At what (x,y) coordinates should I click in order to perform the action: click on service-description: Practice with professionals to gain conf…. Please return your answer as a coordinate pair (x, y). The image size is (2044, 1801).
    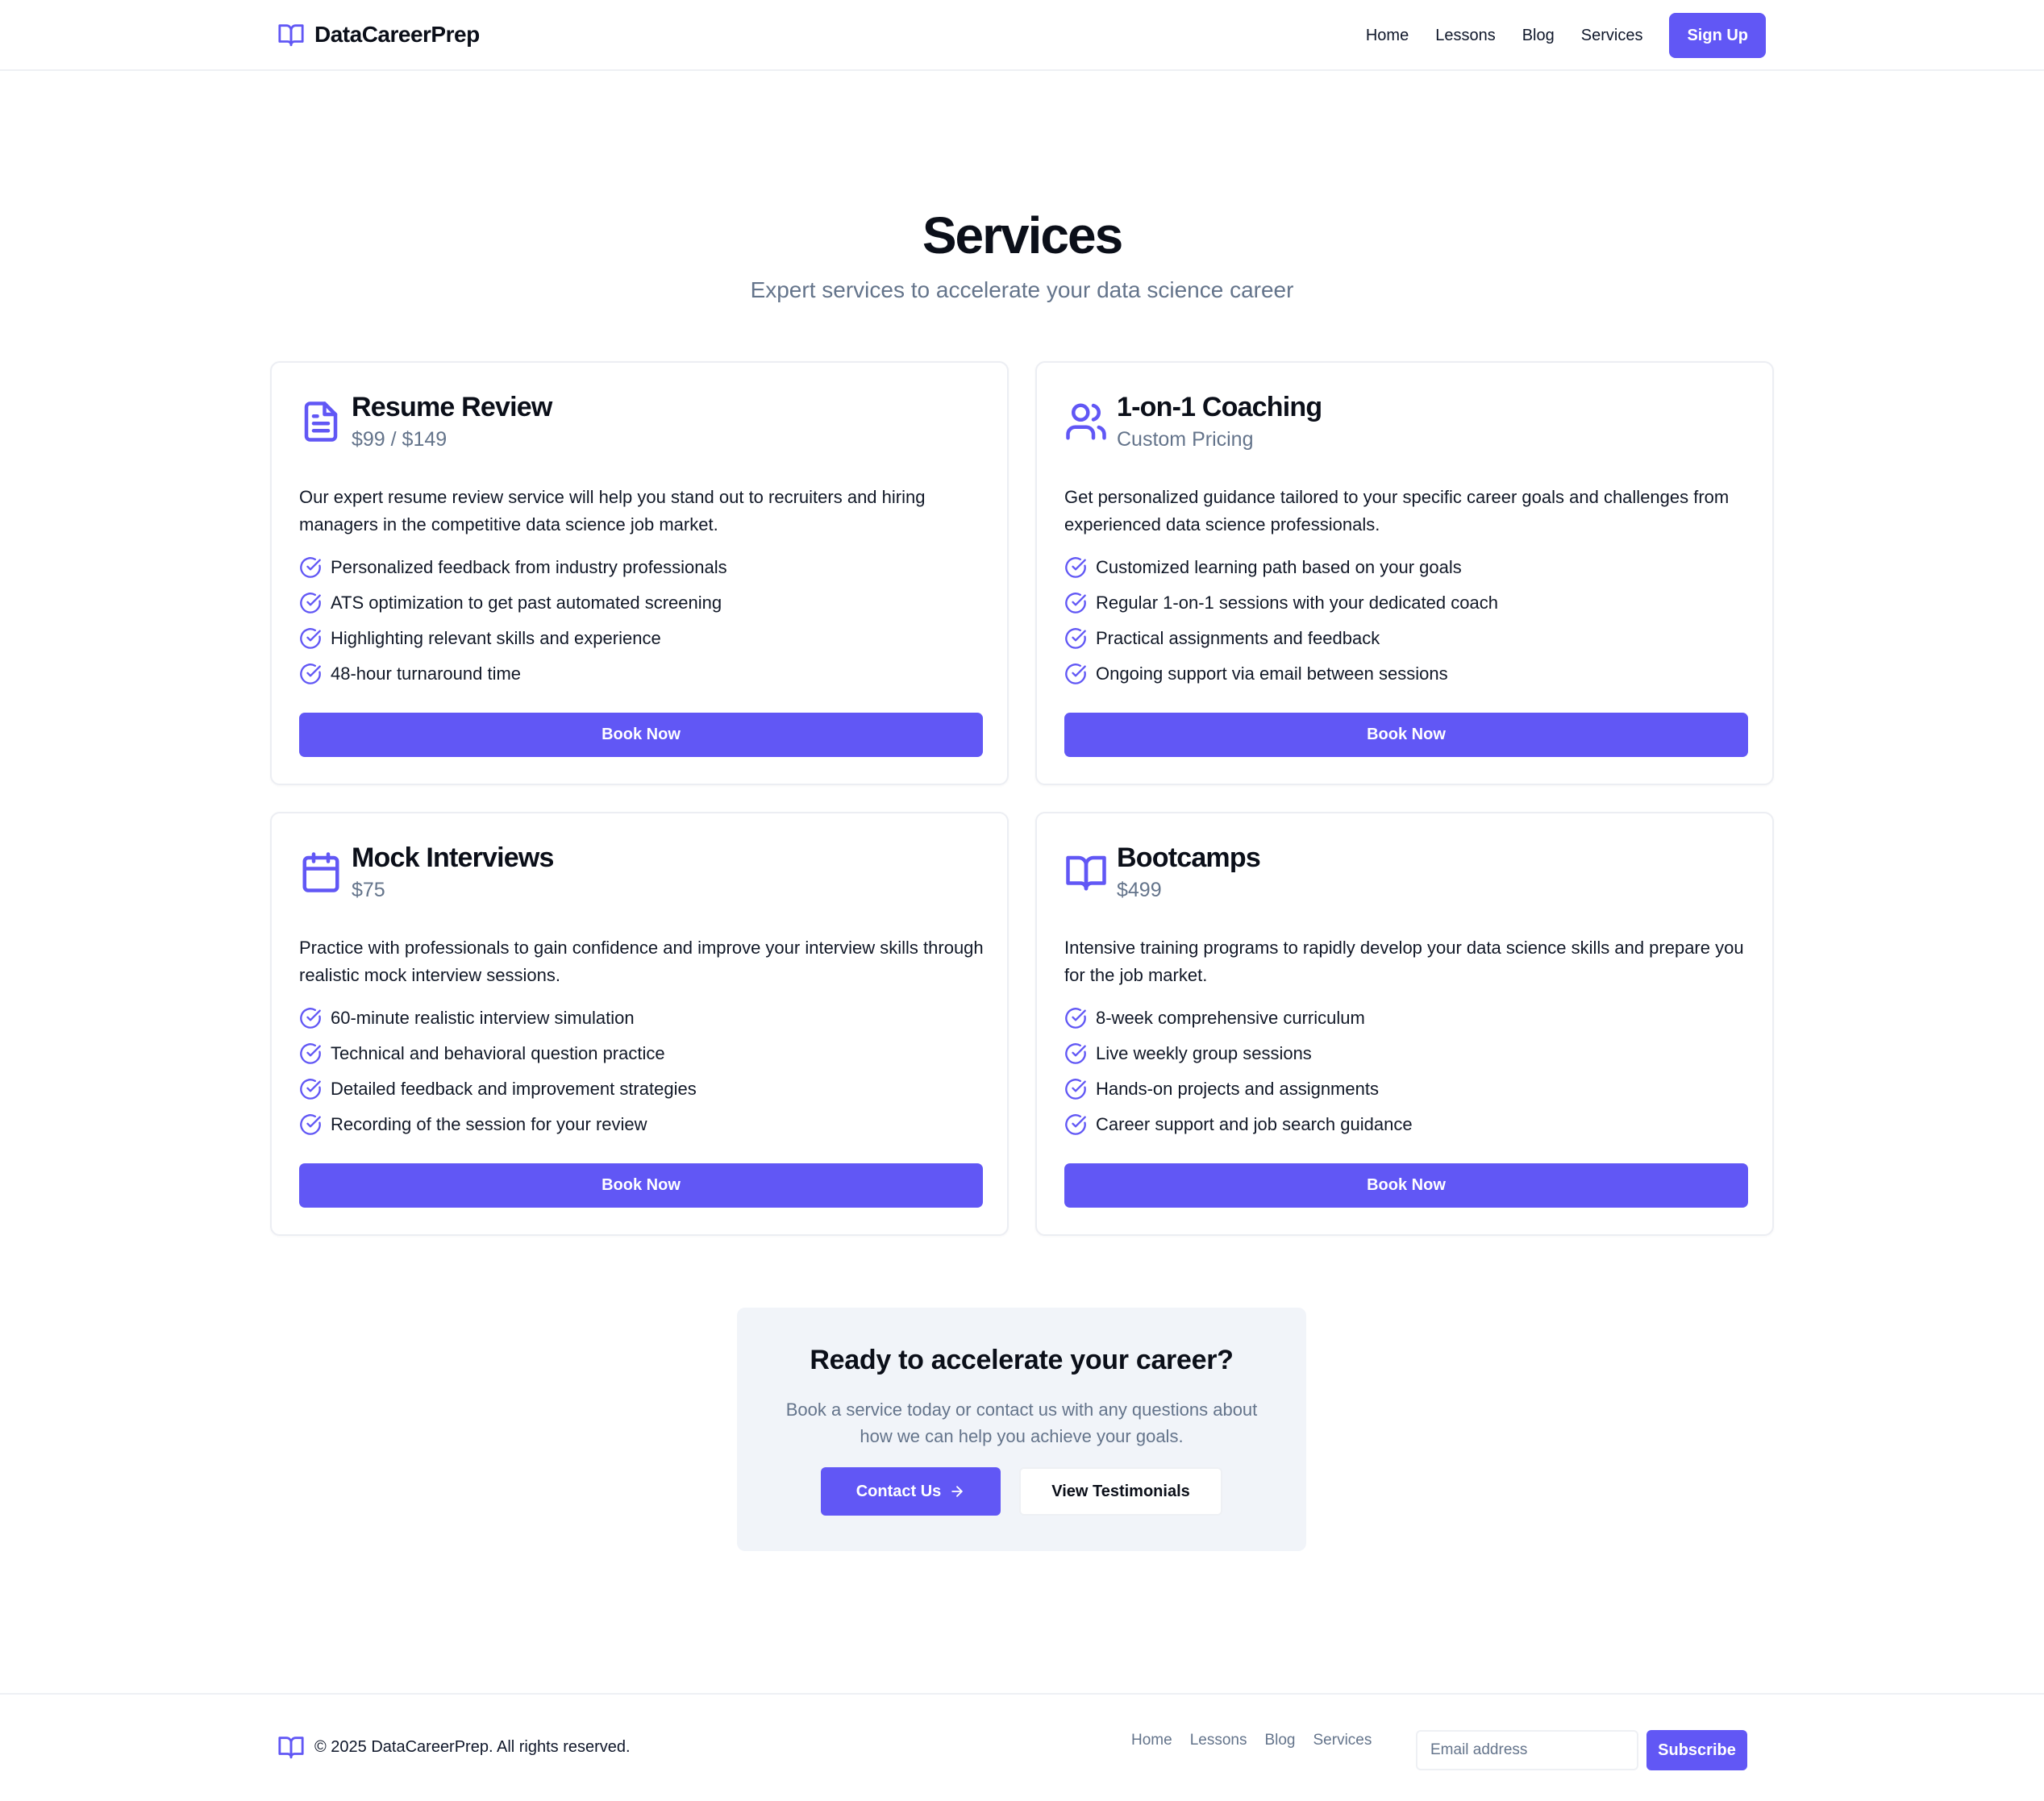
    Looking at the image, I should click on (641, 961).